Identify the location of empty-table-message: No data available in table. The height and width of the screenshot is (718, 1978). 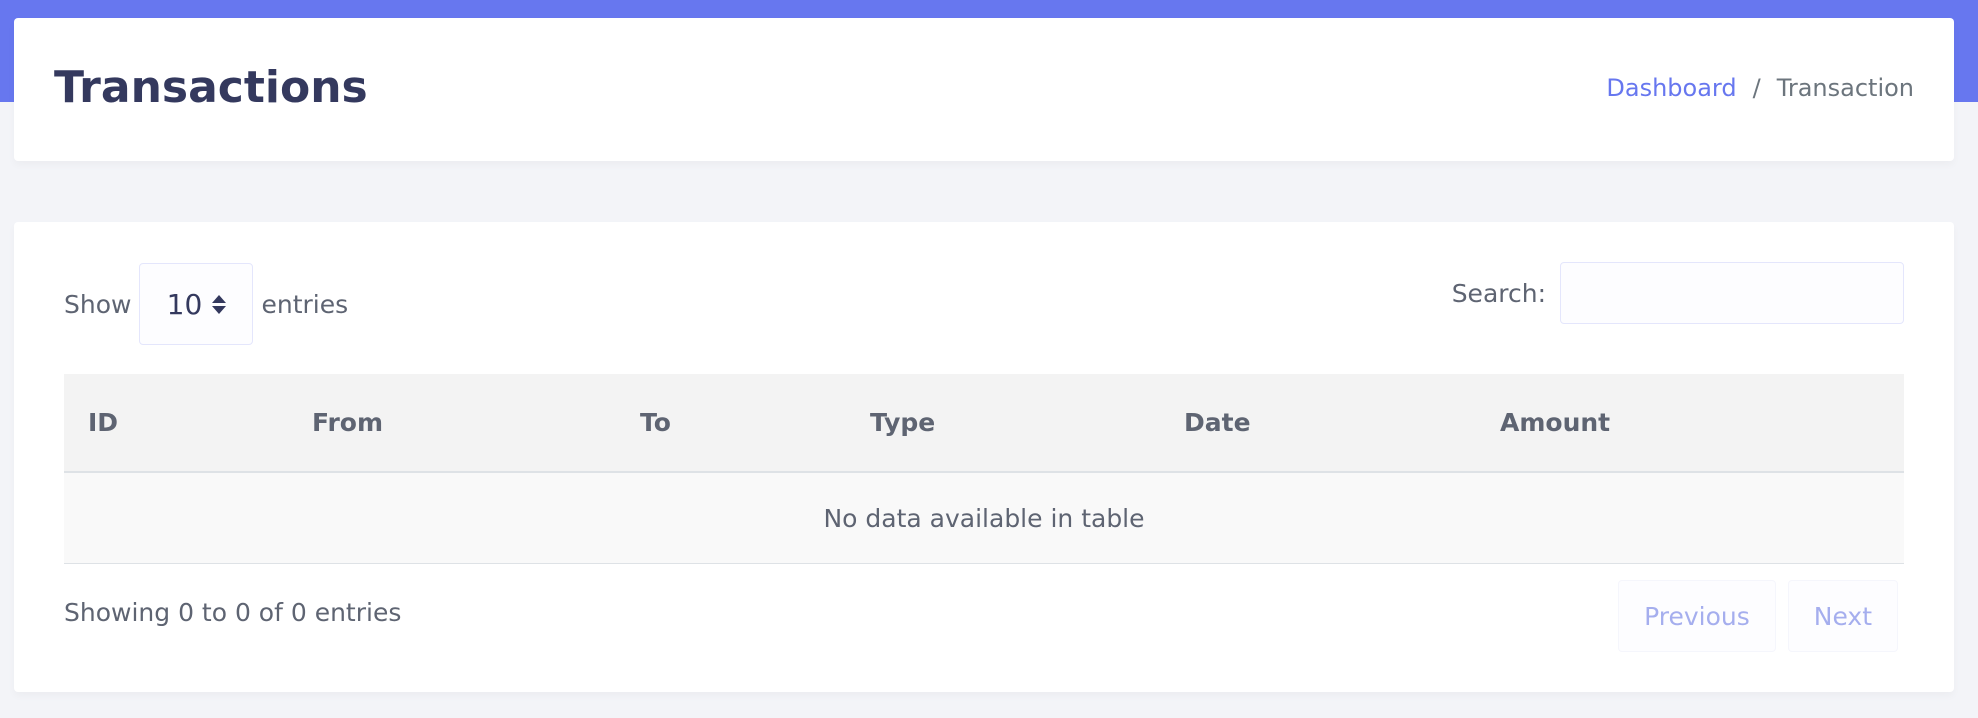
(984, 518).